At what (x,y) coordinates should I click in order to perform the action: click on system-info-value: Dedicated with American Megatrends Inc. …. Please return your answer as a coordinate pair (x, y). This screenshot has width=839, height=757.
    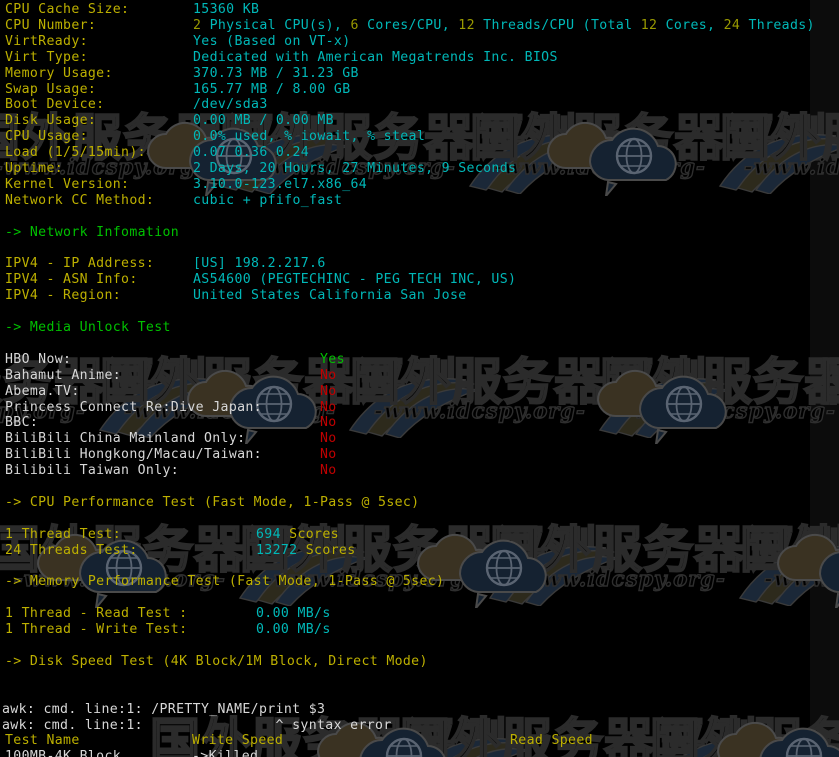
    Looking at the image, I should click on (375, 57).